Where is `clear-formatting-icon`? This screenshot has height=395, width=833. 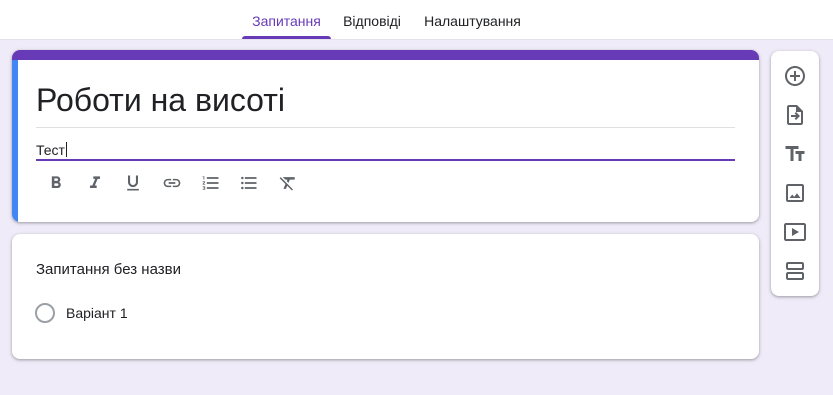 clear-formatting-icon is located at coordinates (287, 184).